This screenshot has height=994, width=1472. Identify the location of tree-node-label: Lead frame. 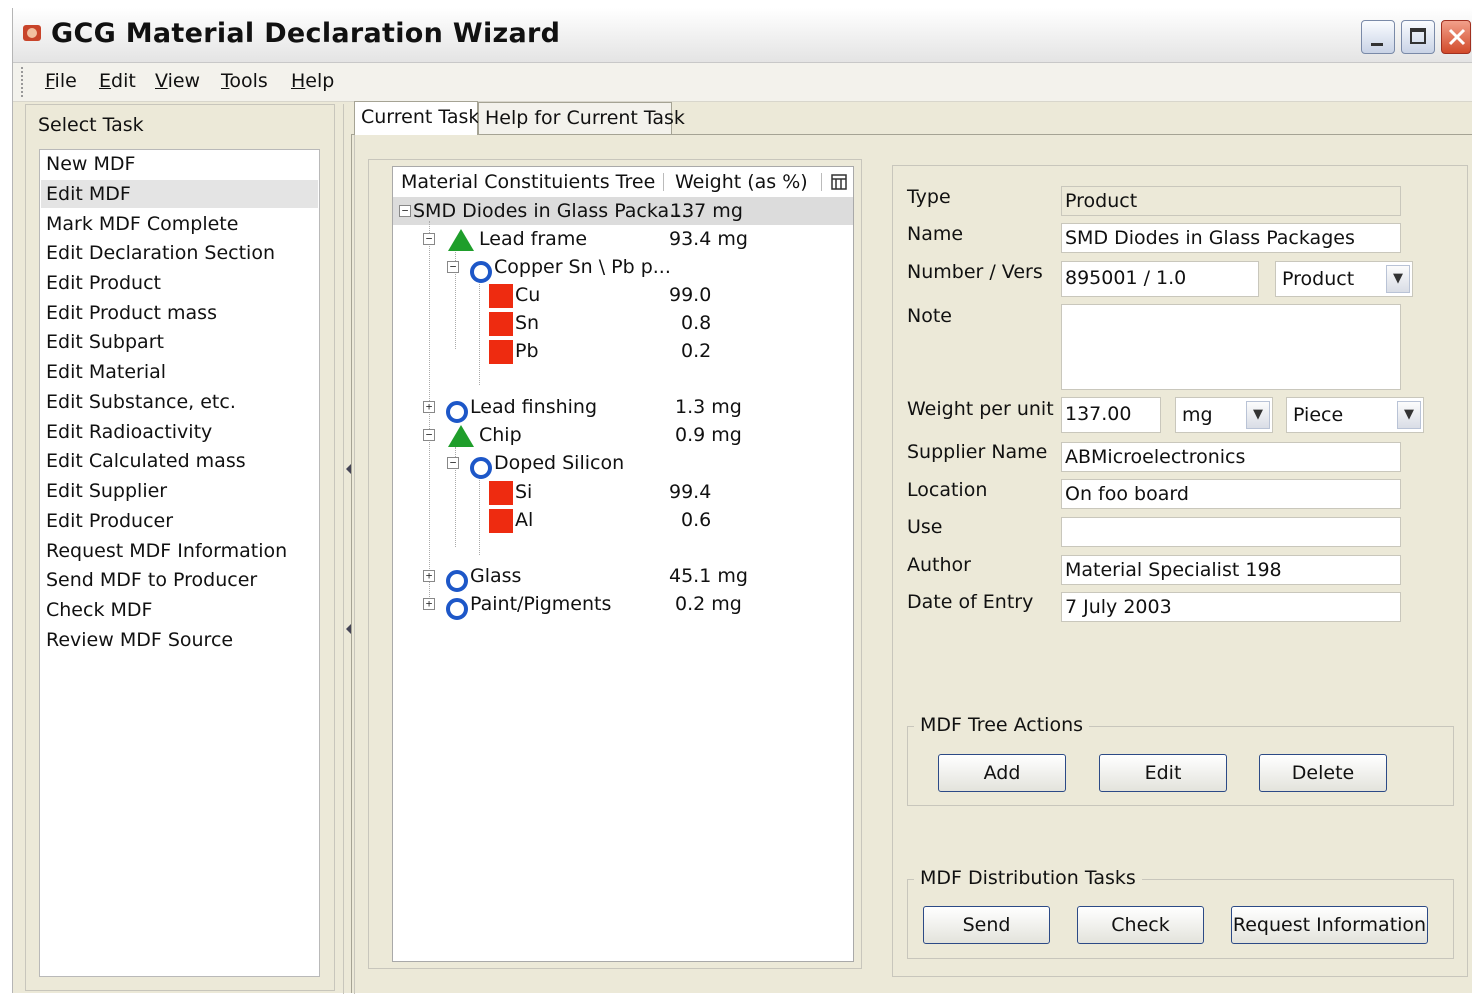
(533, 239).